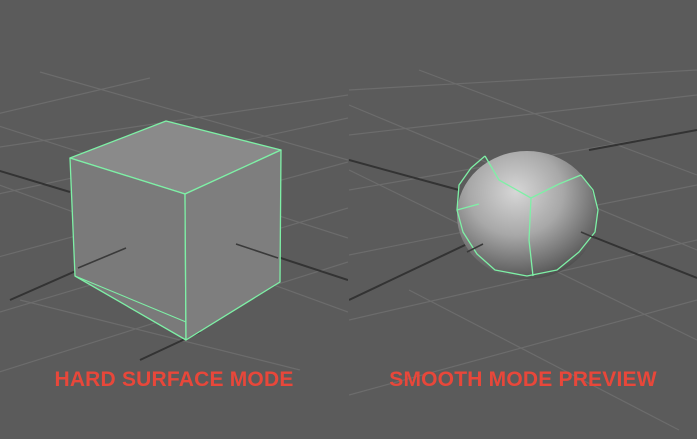 The width and height of the screenshot is (697, 439). What do you see at coordinates (523, 379) in the screenshot?
I see `smooth-mode-preview-label: SMOOTH MODE PREVIEW` at bounding box center [523, 379].